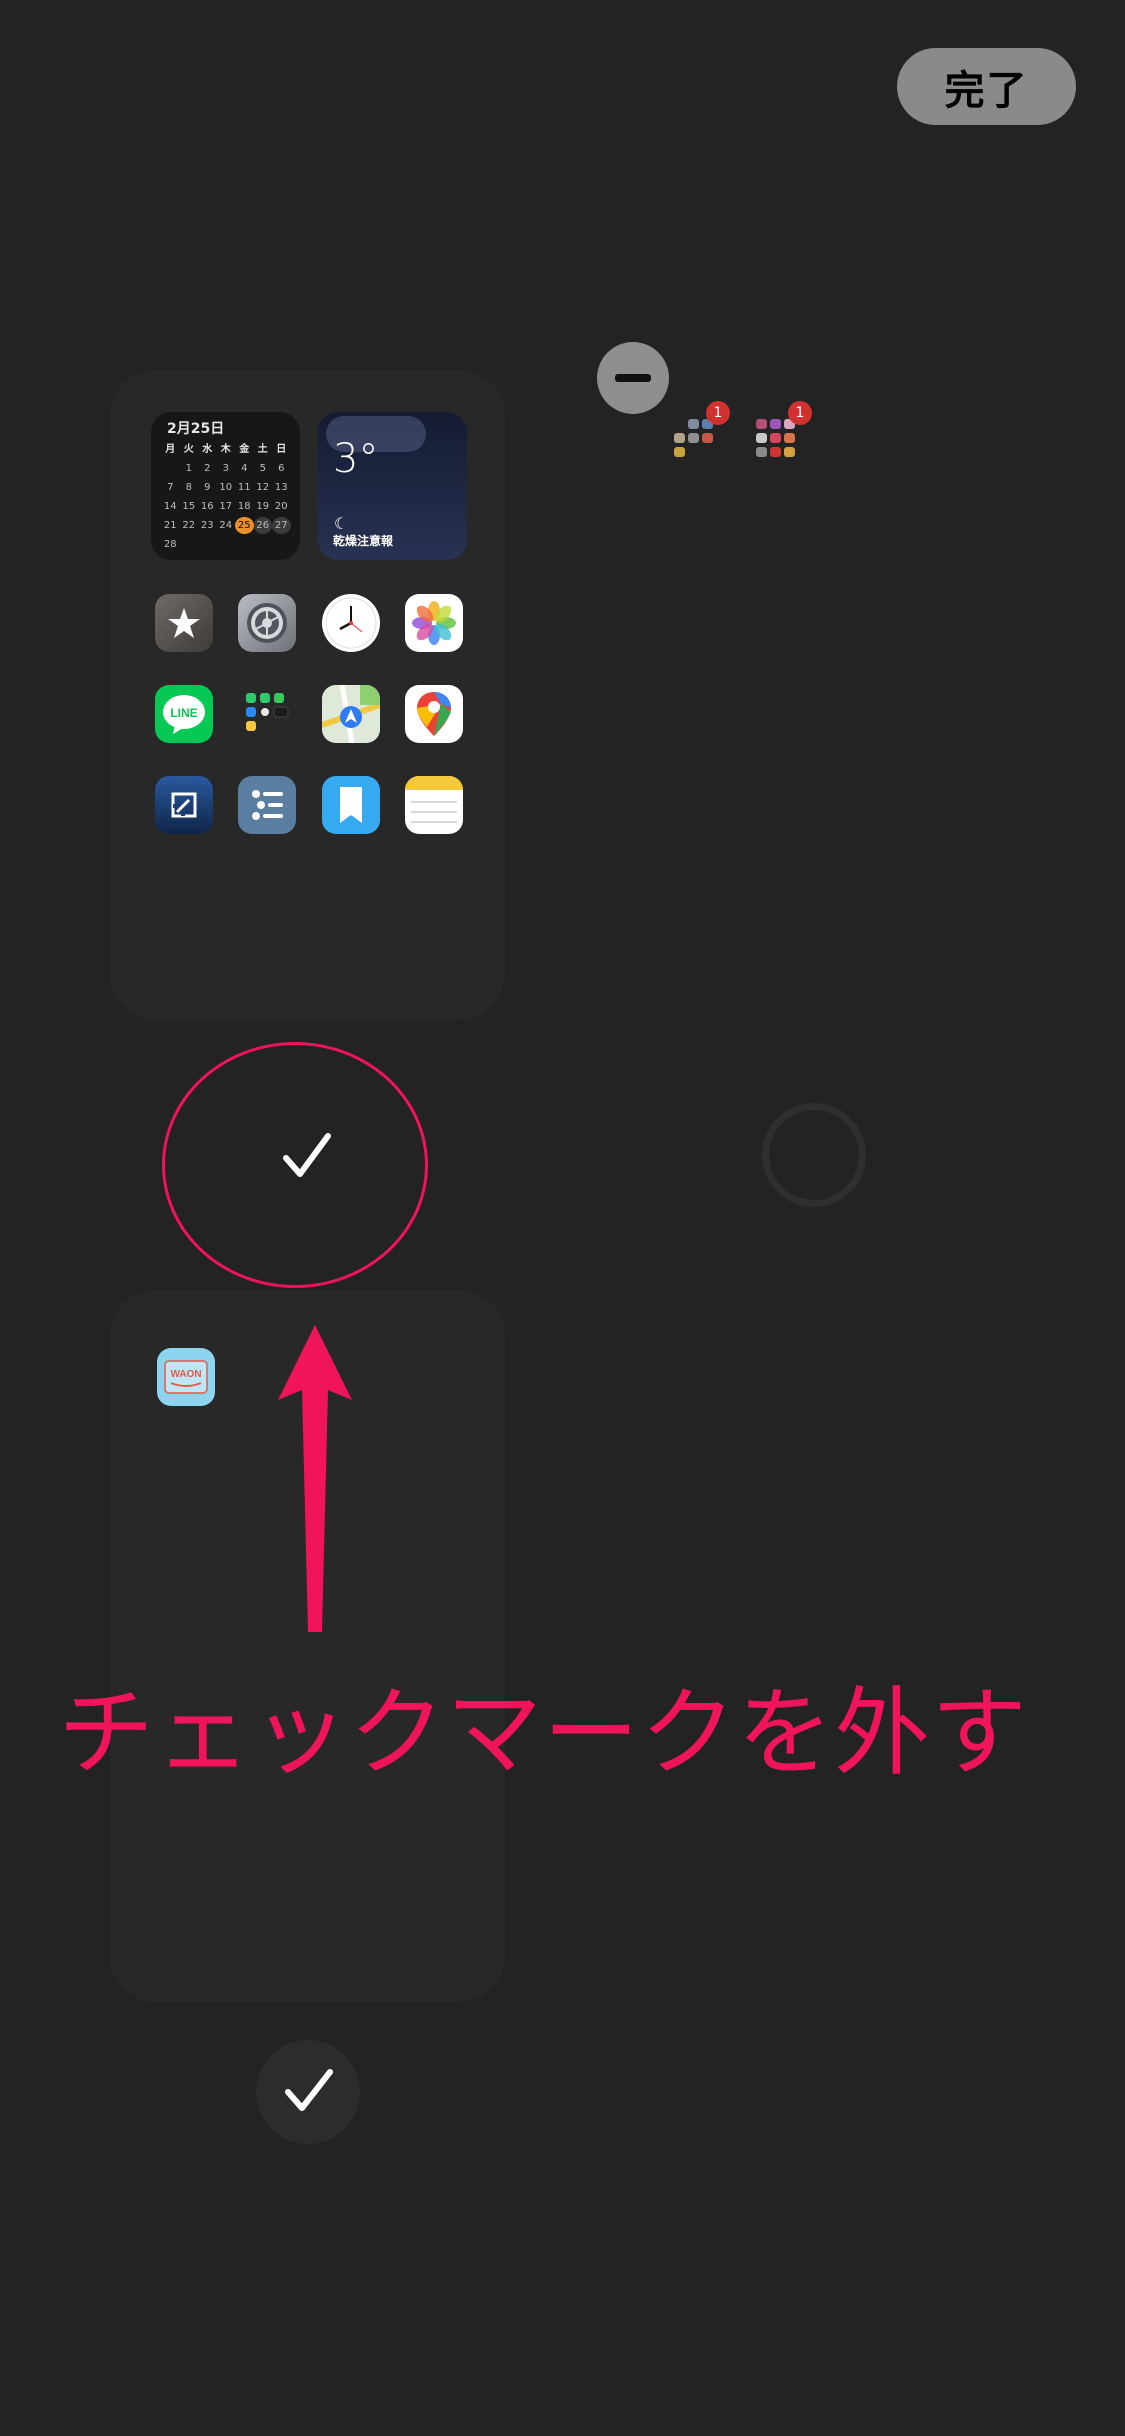 This screenshot has height=2436, width=1125. I want to click on calendar-weekday: 水, so click(207, 449).